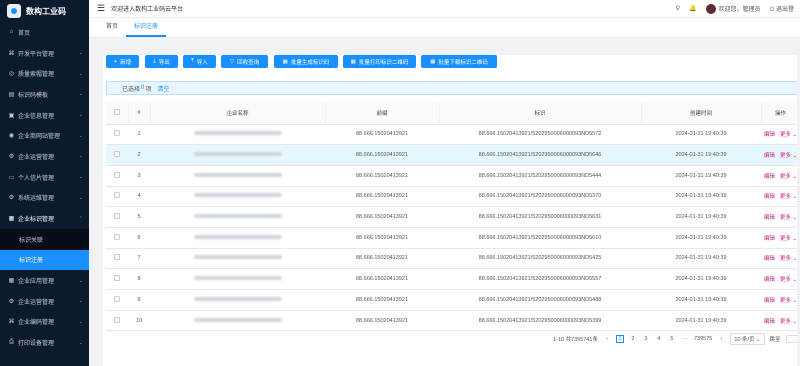  Describe the element at coordinates (44, 53) in the screenshot. I see `sidebar-item: ⌘ 开发平台管理 ⌄` at that location.